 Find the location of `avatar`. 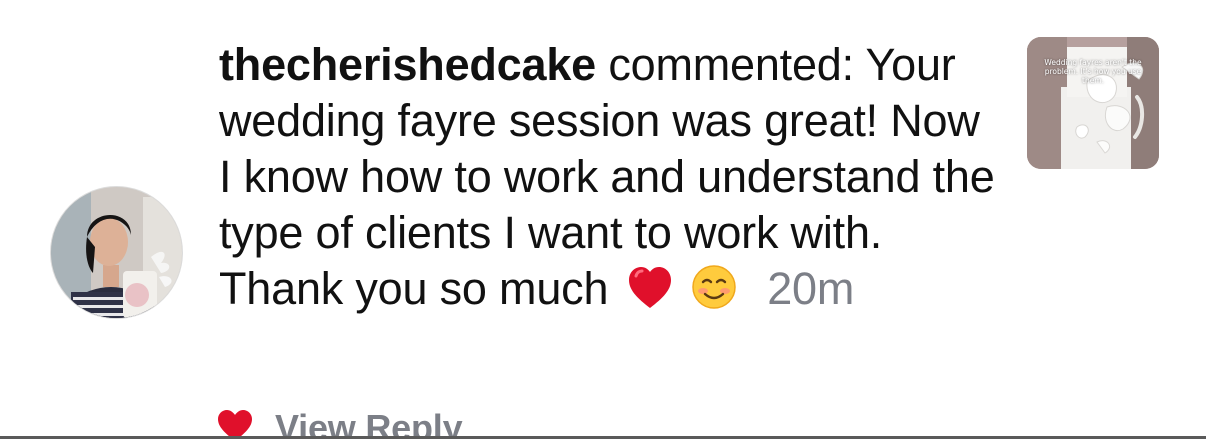

avatar is located at coordinates (116, 252).